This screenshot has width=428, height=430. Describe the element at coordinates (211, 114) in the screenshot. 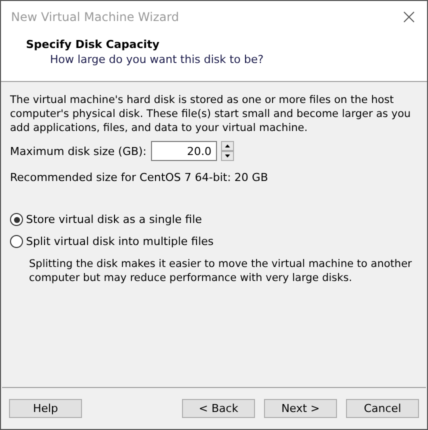

I see `intro-text: The virtual machine's hard disk is stored as one or more files on the host computer's physical disk. These file(s) start small and become larger as you add applications, files, and data to your virtual machine.` at that location.